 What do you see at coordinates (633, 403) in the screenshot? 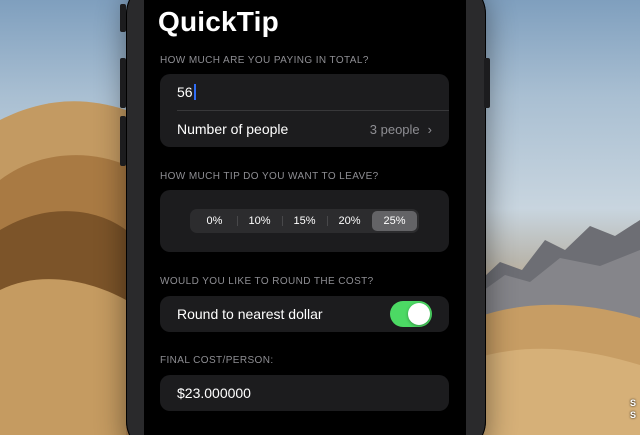
I see `desktop-corner-text-1: S` at bounding box center [633, 403].